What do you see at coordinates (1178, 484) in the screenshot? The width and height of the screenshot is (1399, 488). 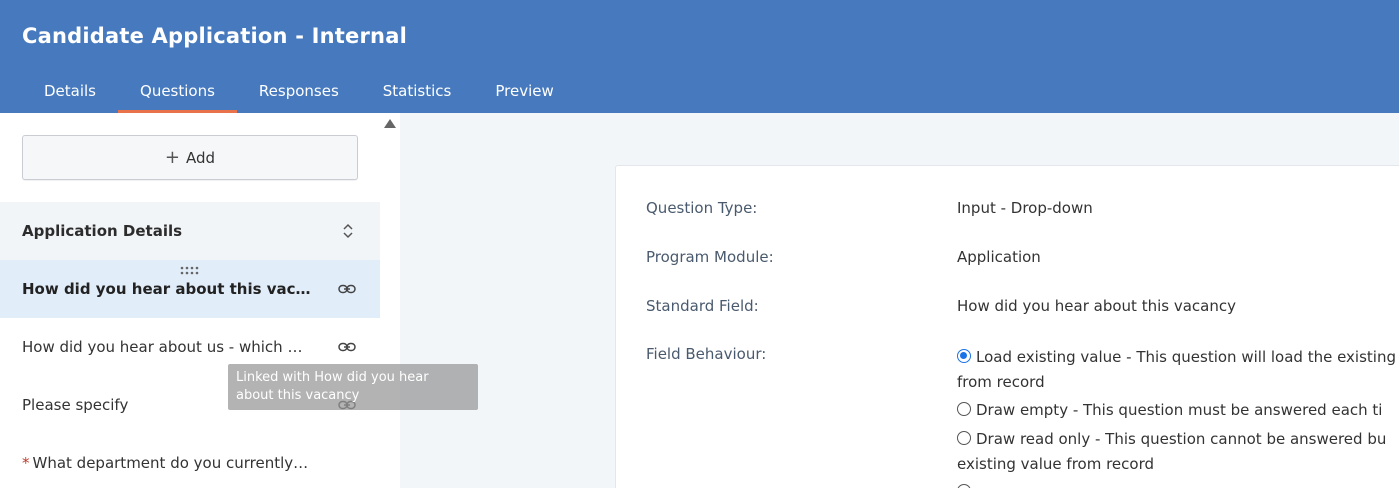 I see `behaviour-option-partial` at bounding box center [1178, 484].